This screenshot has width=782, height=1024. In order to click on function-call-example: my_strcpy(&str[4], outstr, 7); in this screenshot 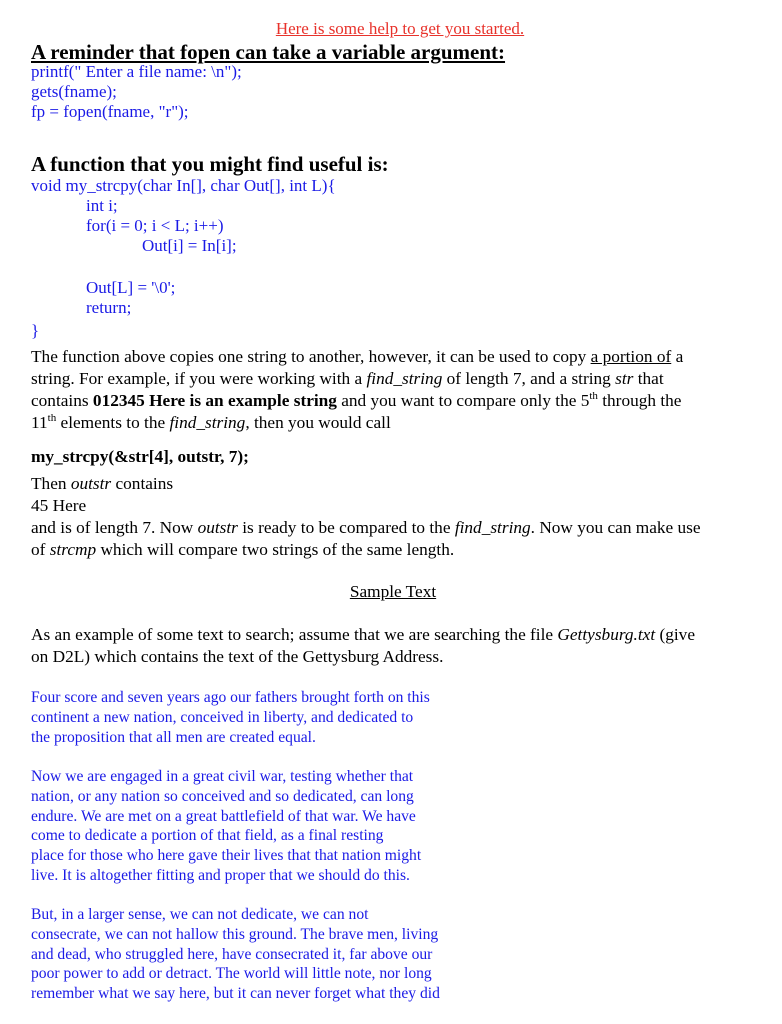, I will do `click(140, 456)`.